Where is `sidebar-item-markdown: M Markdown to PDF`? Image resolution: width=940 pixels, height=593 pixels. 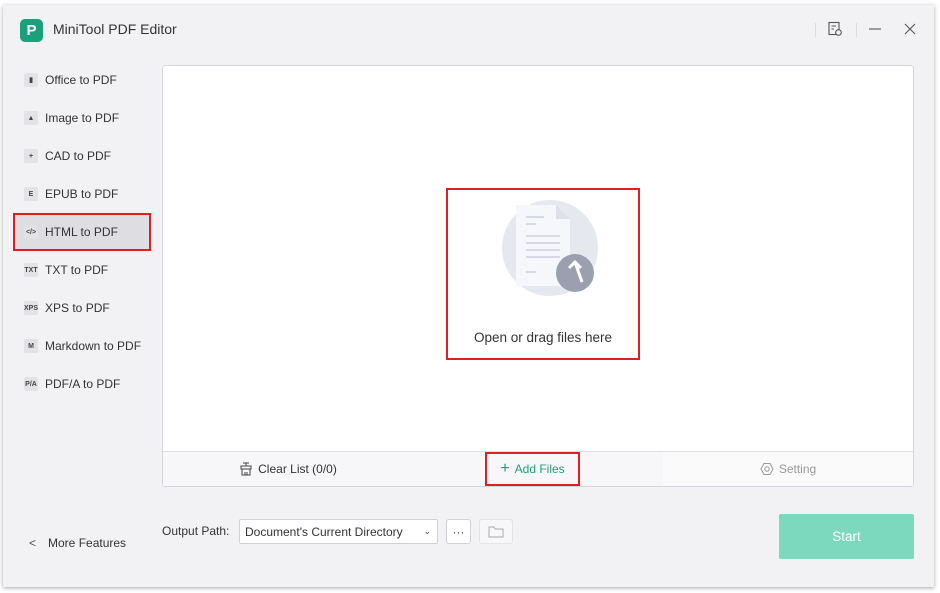
sidebar-item-markdown: M Markdown to PDF is located at coordinates (82, 346).